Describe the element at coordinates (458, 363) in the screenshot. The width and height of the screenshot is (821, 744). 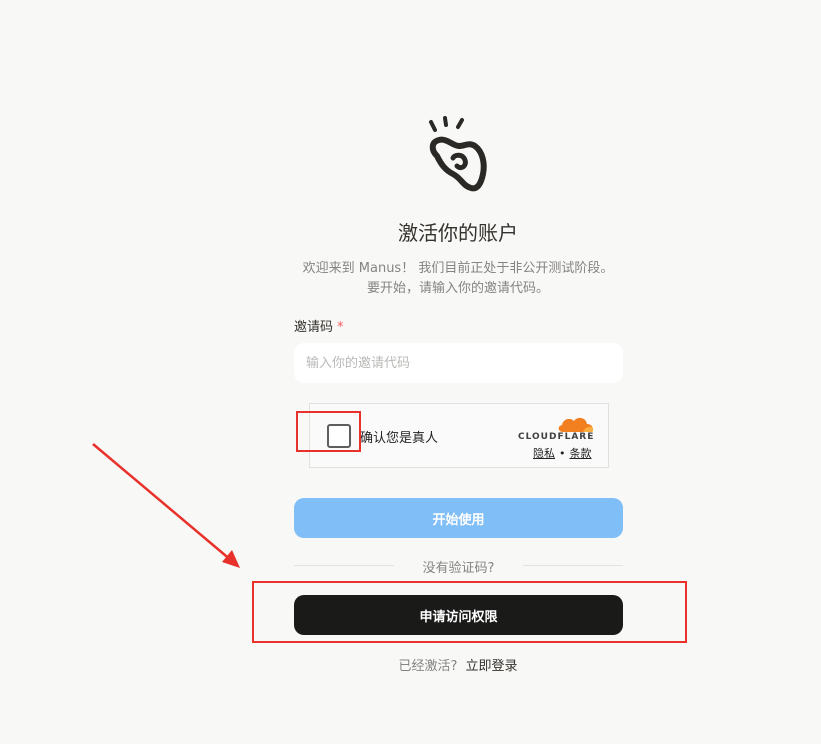
I see `invite-code-input` at that location.